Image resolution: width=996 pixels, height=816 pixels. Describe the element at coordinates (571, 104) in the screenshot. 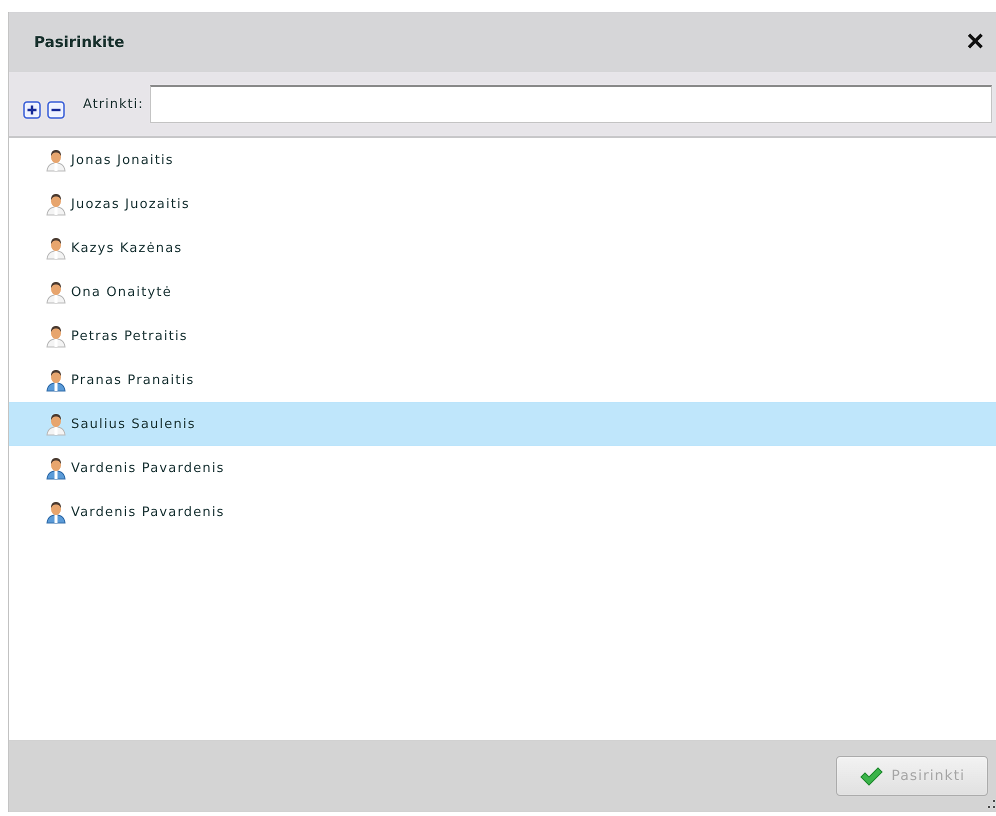

I see `filter-field` at that location.